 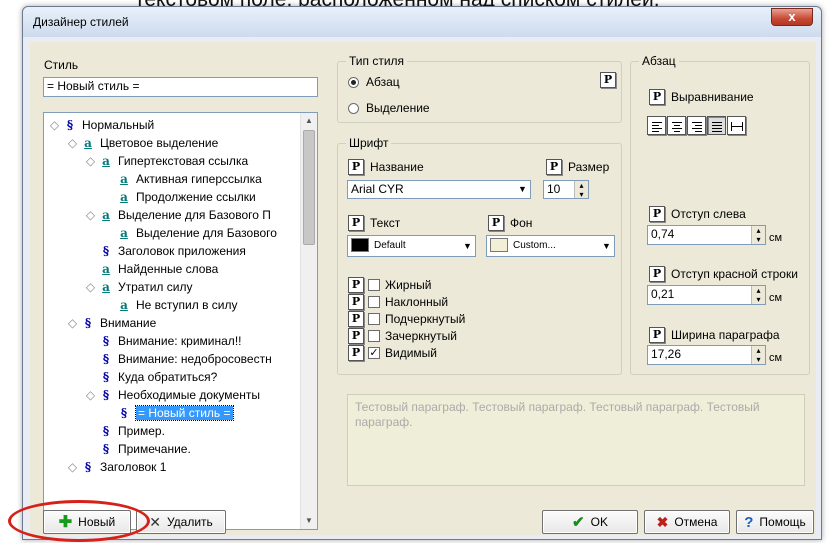 I want to click on help-icon: ?, so click(x=749, y=522).